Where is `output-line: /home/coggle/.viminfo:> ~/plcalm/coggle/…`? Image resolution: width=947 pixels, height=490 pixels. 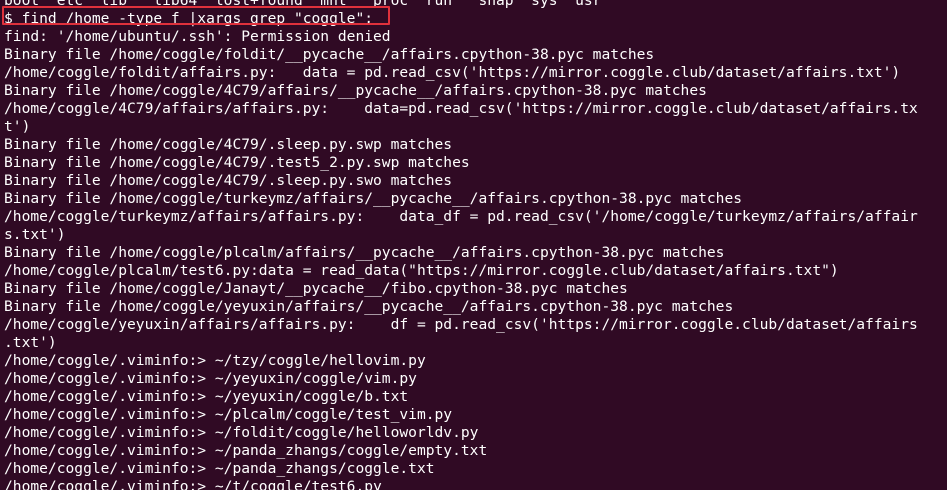 output-line: /home/coggle/.viminfo:> ~/plcalm/coggle/… is located at coordinates (228, 414).